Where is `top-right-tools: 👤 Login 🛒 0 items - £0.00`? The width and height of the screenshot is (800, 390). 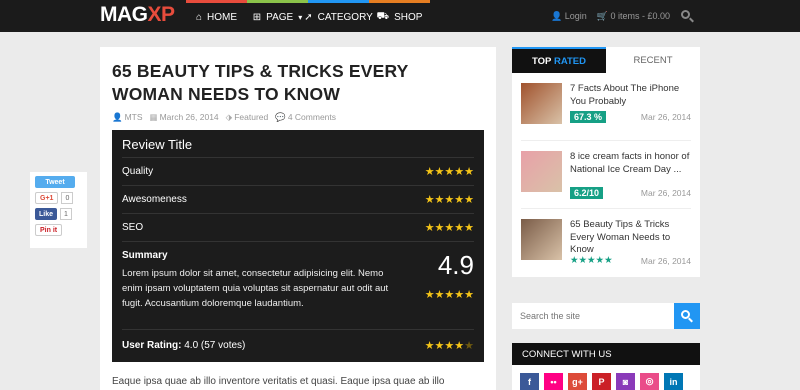 top-right-tools: 👤 Login 🛒 0 items - £0.00 is located at coordinates (622, 16).